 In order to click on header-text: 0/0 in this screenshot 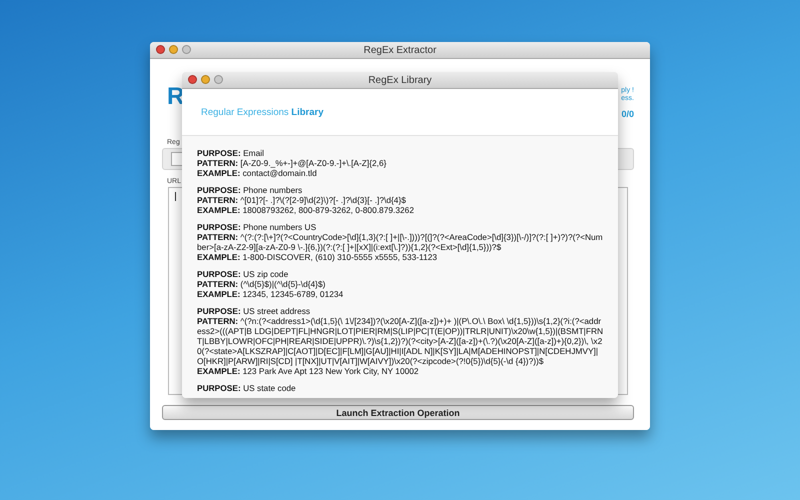, I will do `click(627, 114)`.